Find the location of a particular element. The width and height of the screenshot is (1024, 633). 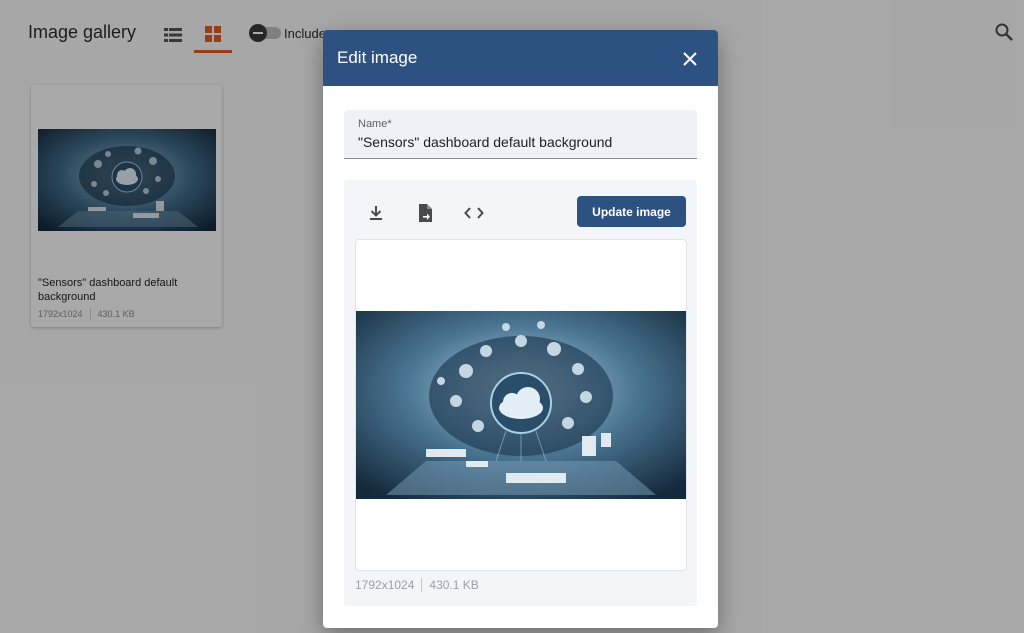

download-button is located at coordinates (376, 213).